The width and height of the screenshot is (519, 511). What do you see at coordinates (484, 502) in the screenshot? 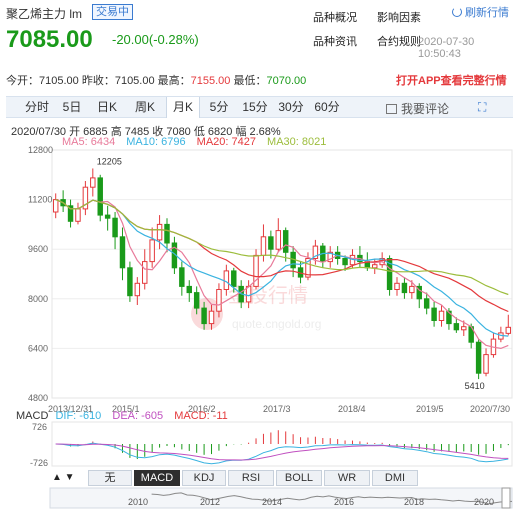
I see `navigator-year-label: 2020` at bounding box center [484, 502].